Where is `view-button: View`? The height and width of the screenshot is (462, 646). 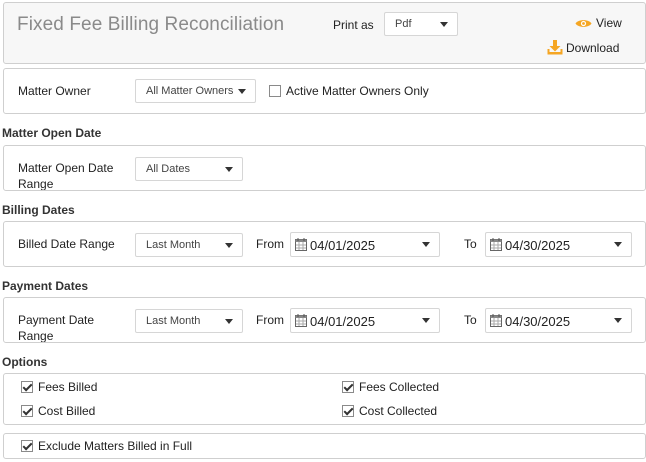
view-button: View is located at coordinates (598, 23).